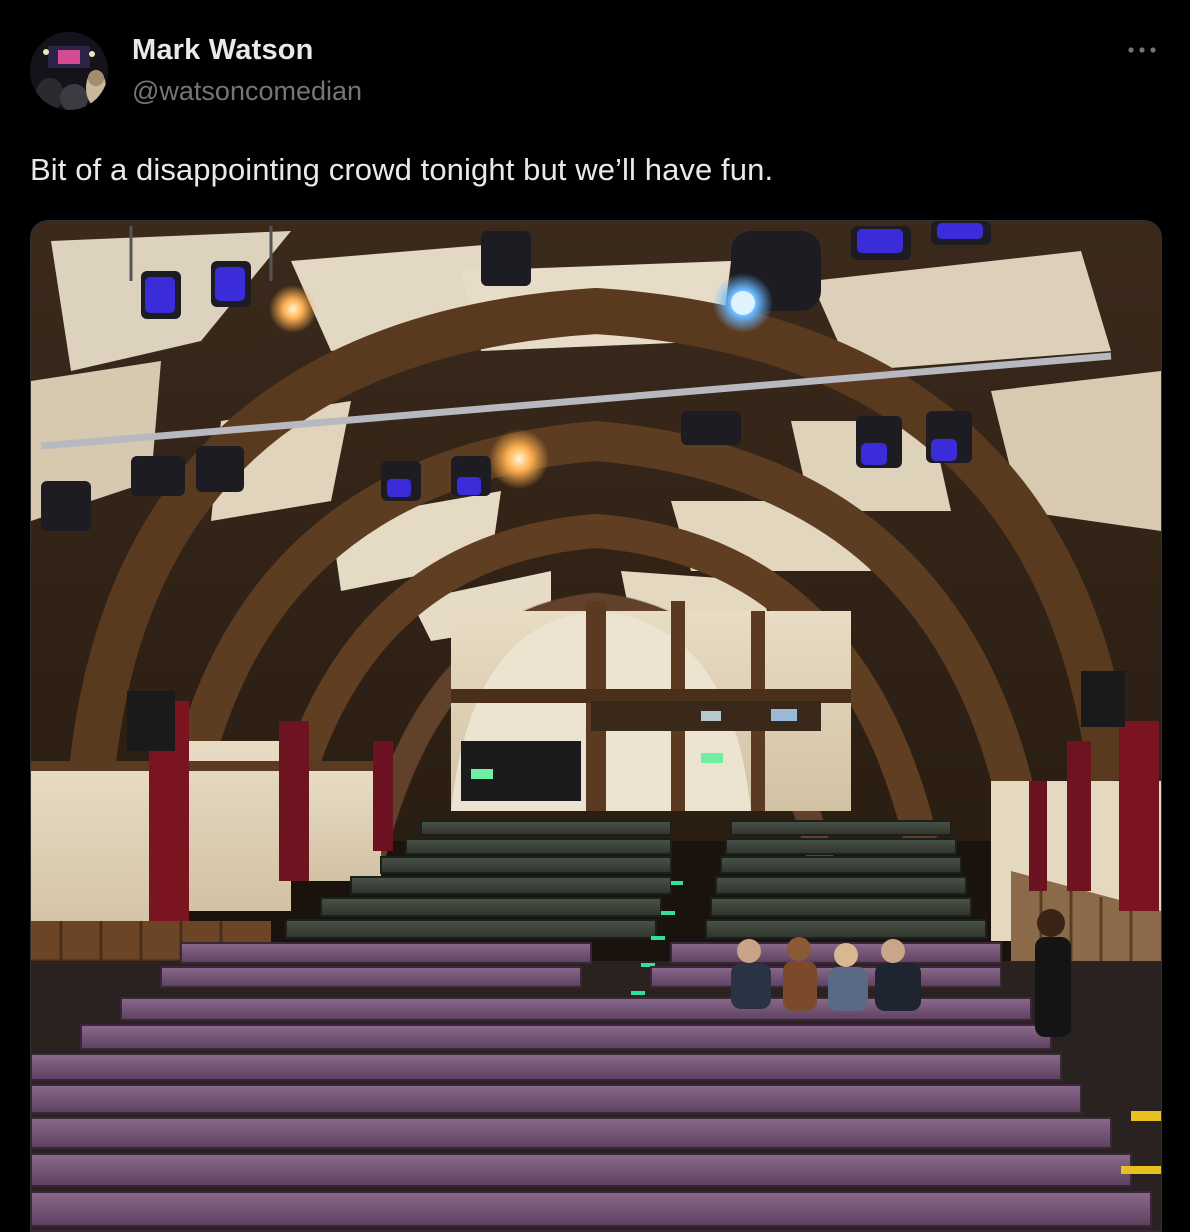 The width and height of the screenshot is (1190, 1232). I want to click on author-name: Mark Watson, so click(223, 50).